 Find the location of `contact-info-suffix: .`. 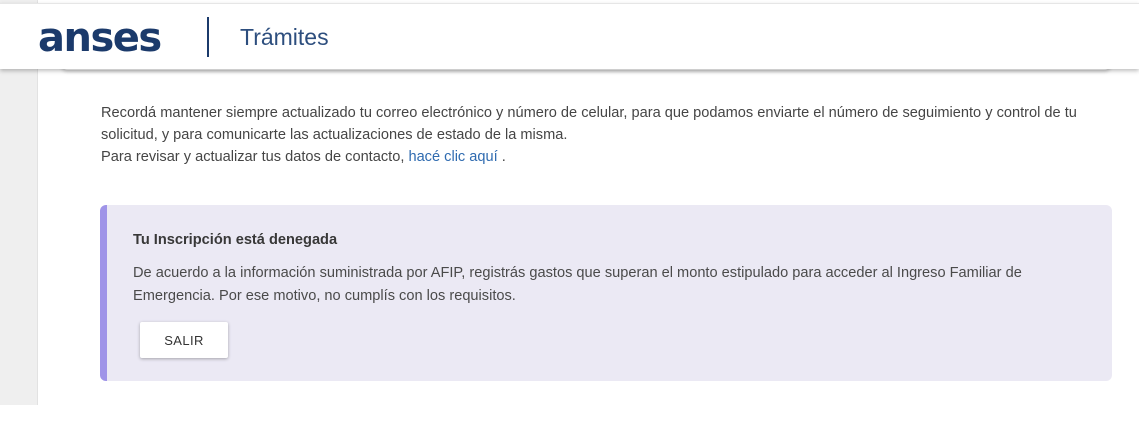

contact-info-suffix: . is located at coordinates (503, 157).